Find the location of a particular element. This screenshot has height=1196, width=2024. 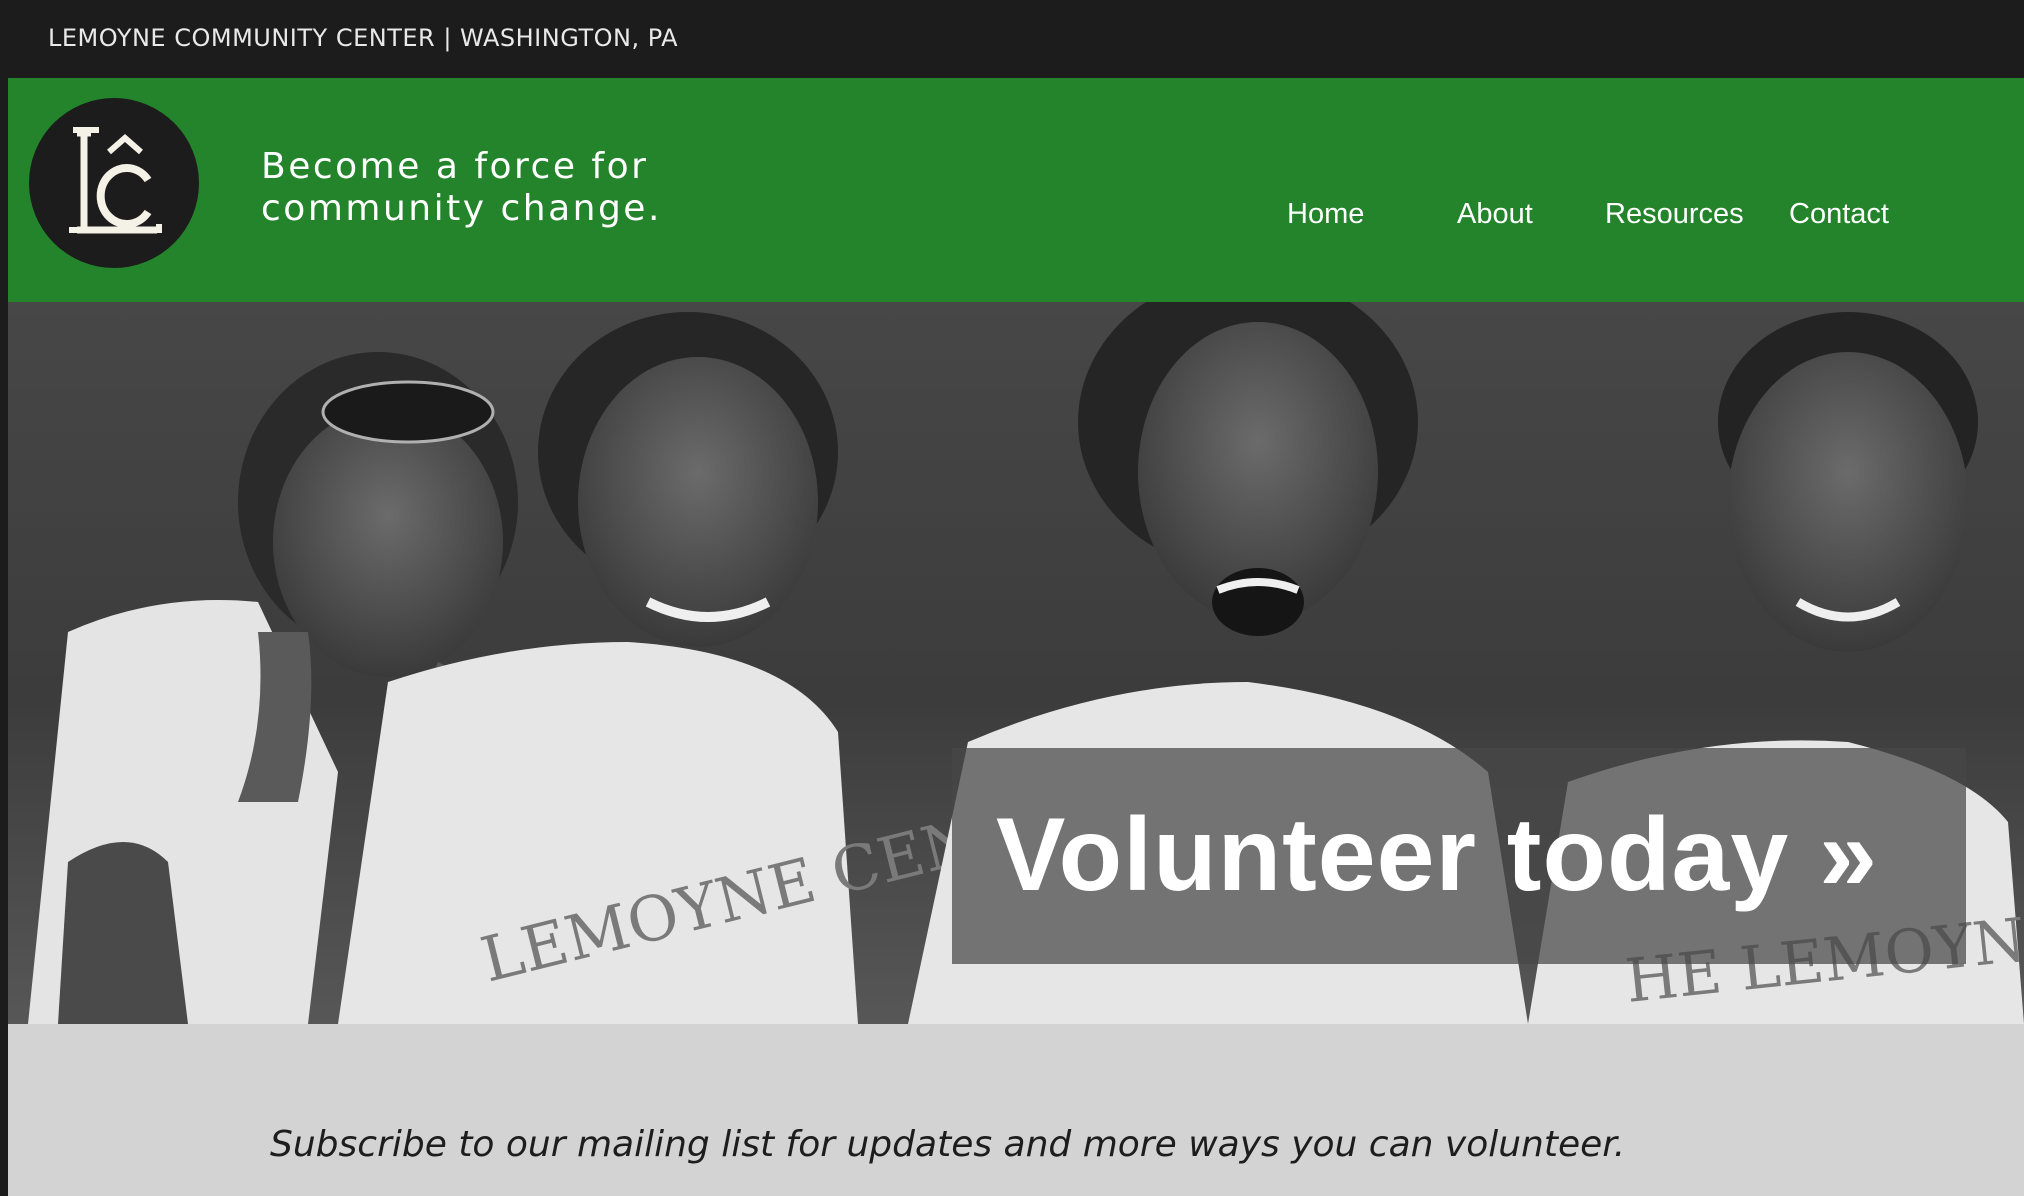

nav-contact: Contact is located at coordinates (1839, 214).